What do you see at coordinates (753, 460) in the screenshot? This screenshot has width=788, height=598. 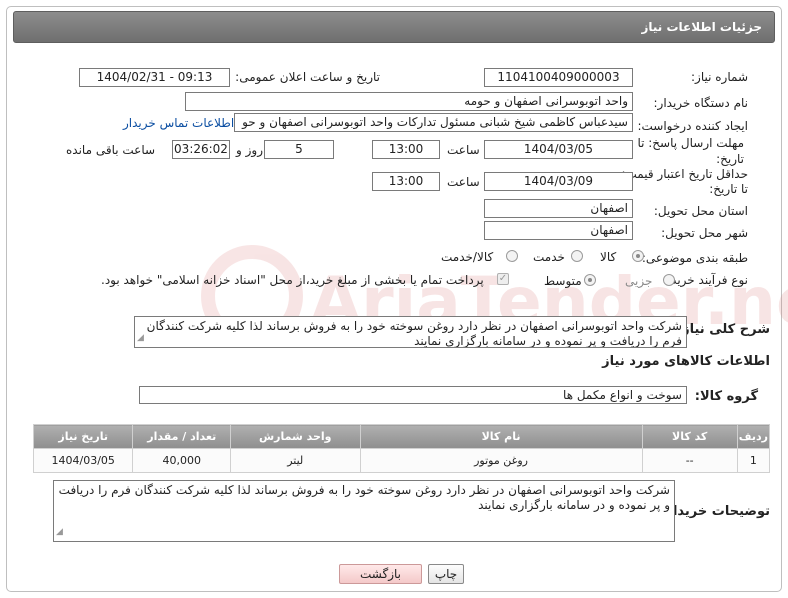 I see `cell-row-number: 1` at bounding box center [753, 460].